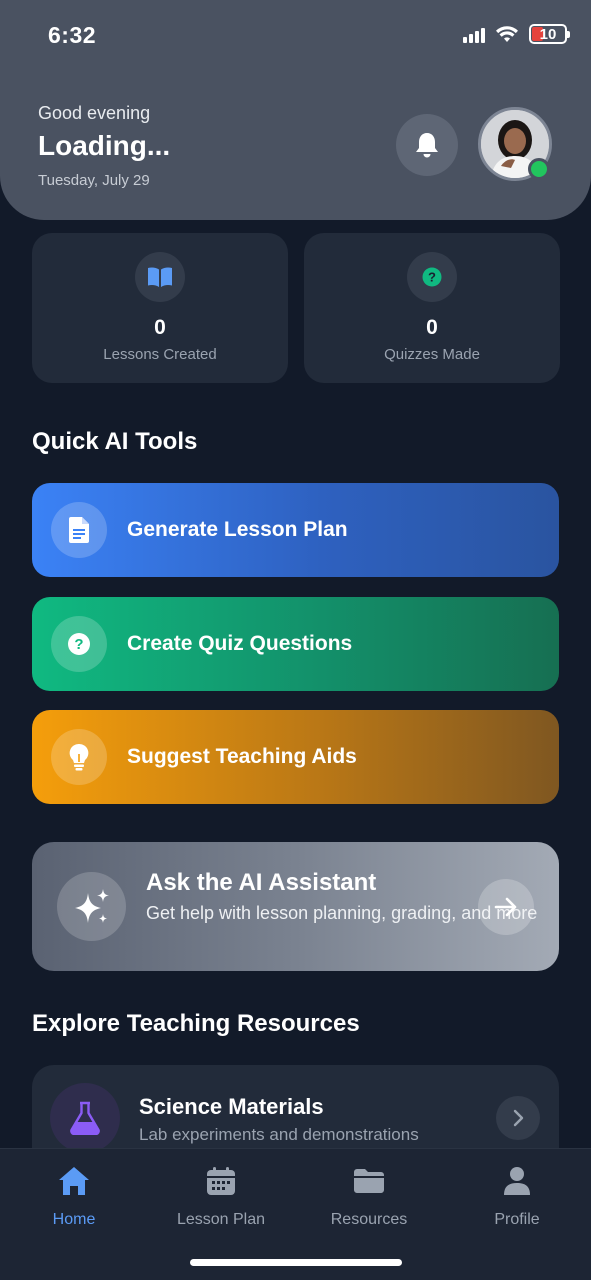  Describe the element at coordinates (240, 643) in the screenshot. I see `tool-label: Create Quiz Questions` at that location.